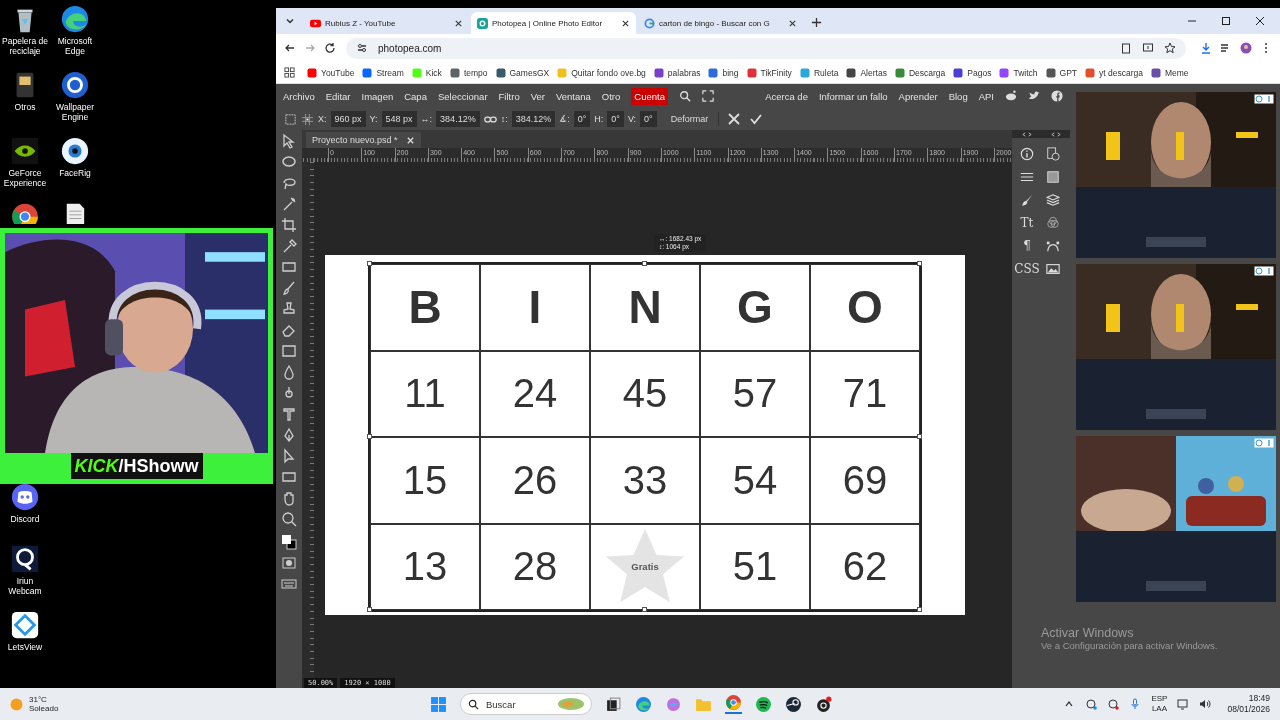 Image resolution: width=1280 pixels, height=720 pixels. Describe the element at coordinates (537, 96) in the screenshot. I see `menu-item: Ver` at that location.